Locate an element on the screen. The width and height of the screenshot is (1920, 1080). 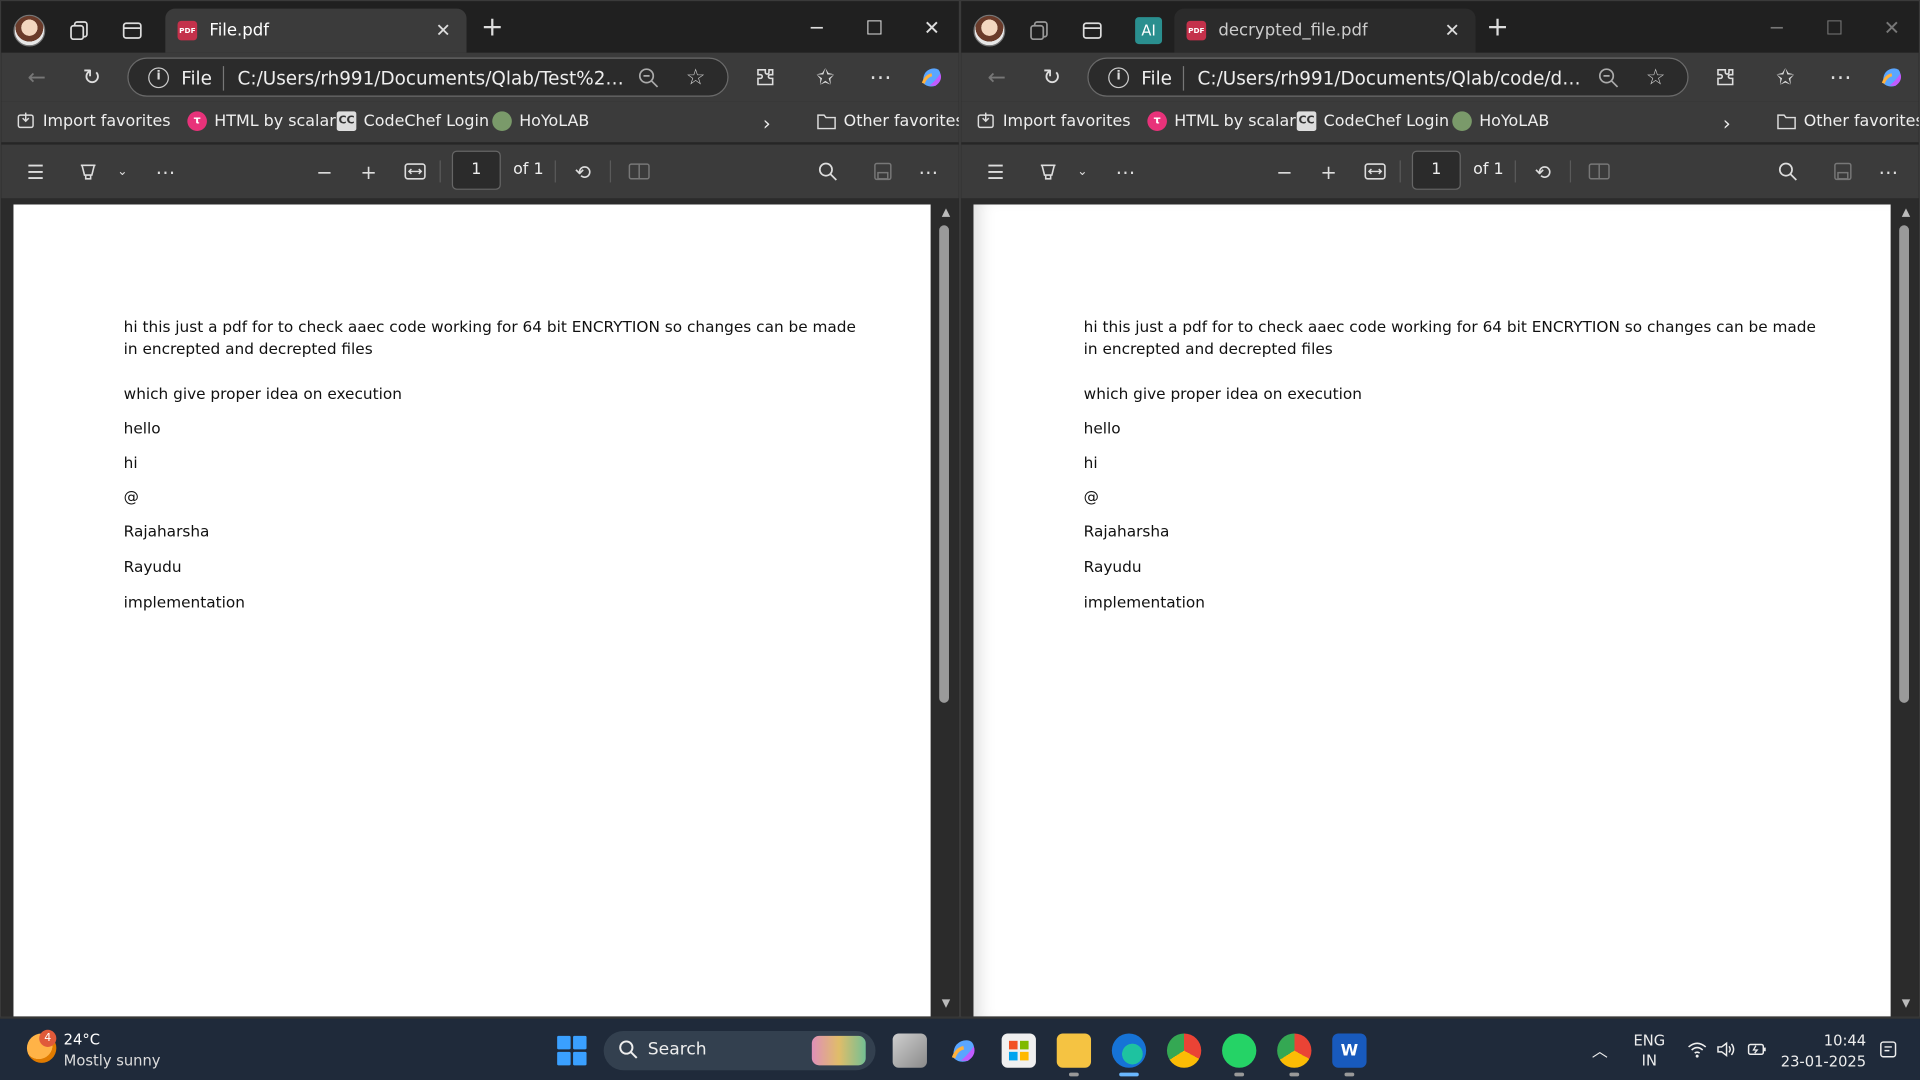
whatsapp-icon is located at coordinates (1239, 1050).